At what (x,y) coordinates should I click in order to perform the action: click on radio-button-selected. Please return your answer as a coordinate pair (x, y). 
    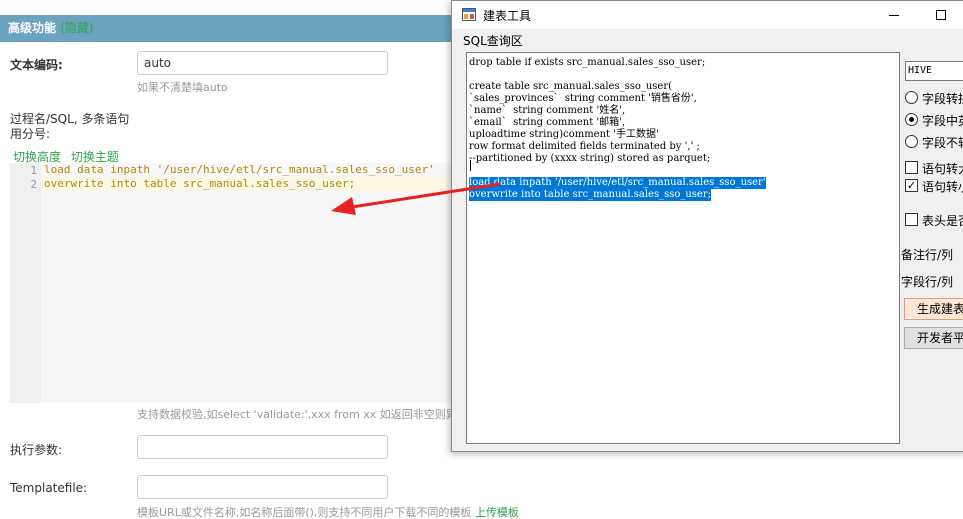
    Looking at the image, I should click on (911, 119).